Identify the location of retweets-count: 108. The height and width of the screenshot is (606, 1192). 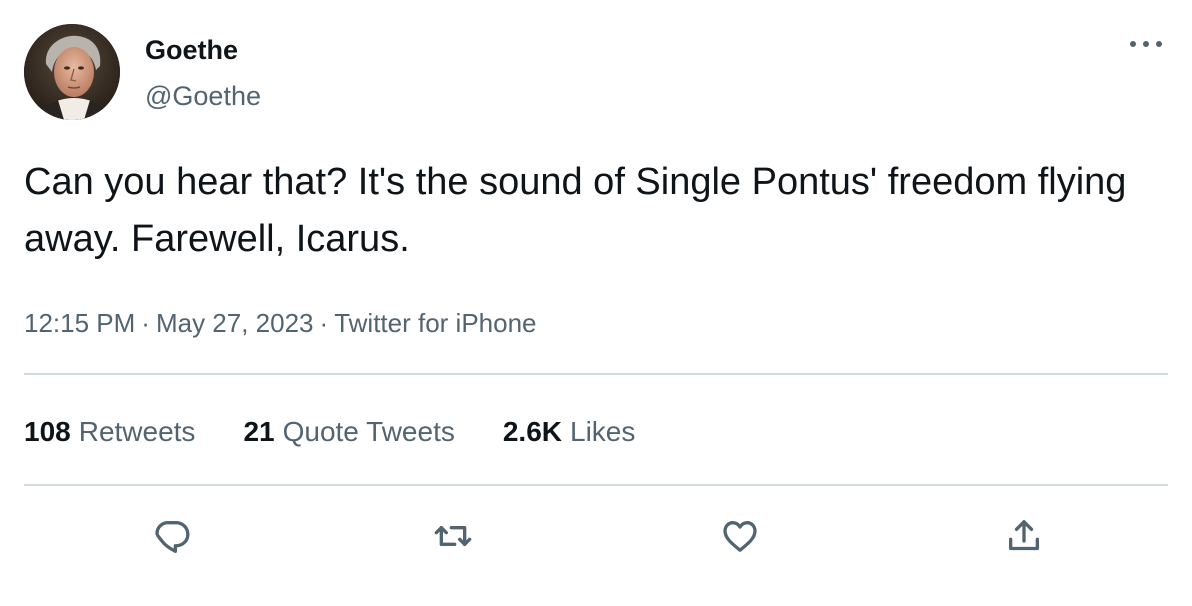
(47, 431).